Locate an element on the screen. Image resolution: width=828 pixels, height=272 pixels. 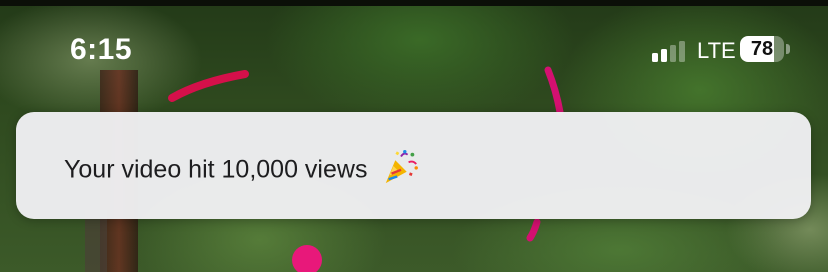
battery-icon: 78 is located at coordinates (765, 49).